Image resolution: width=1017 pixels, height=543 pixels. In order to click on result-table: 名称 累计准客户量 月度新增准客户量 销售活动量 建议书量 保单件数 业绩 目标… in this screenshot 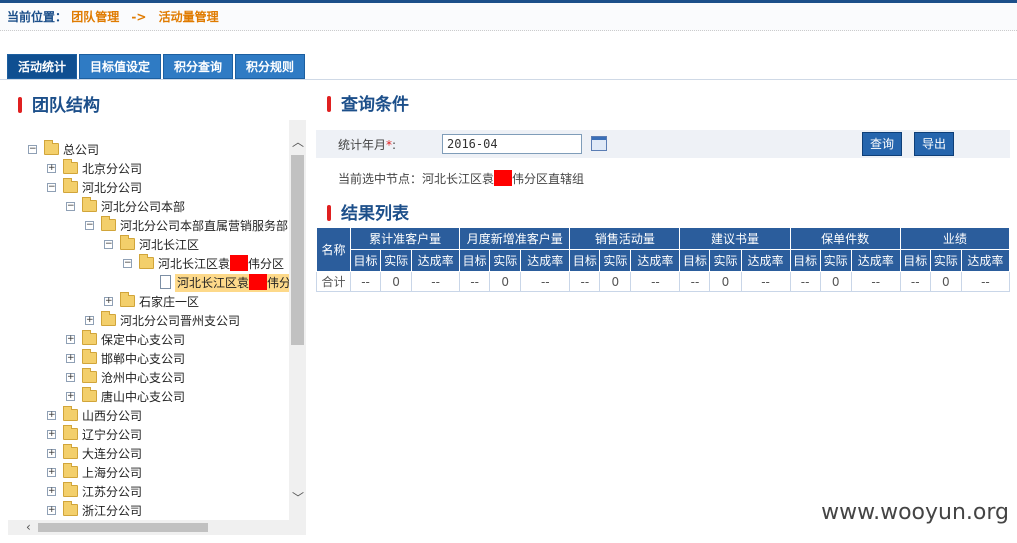, I will do `click(663, 259)`.